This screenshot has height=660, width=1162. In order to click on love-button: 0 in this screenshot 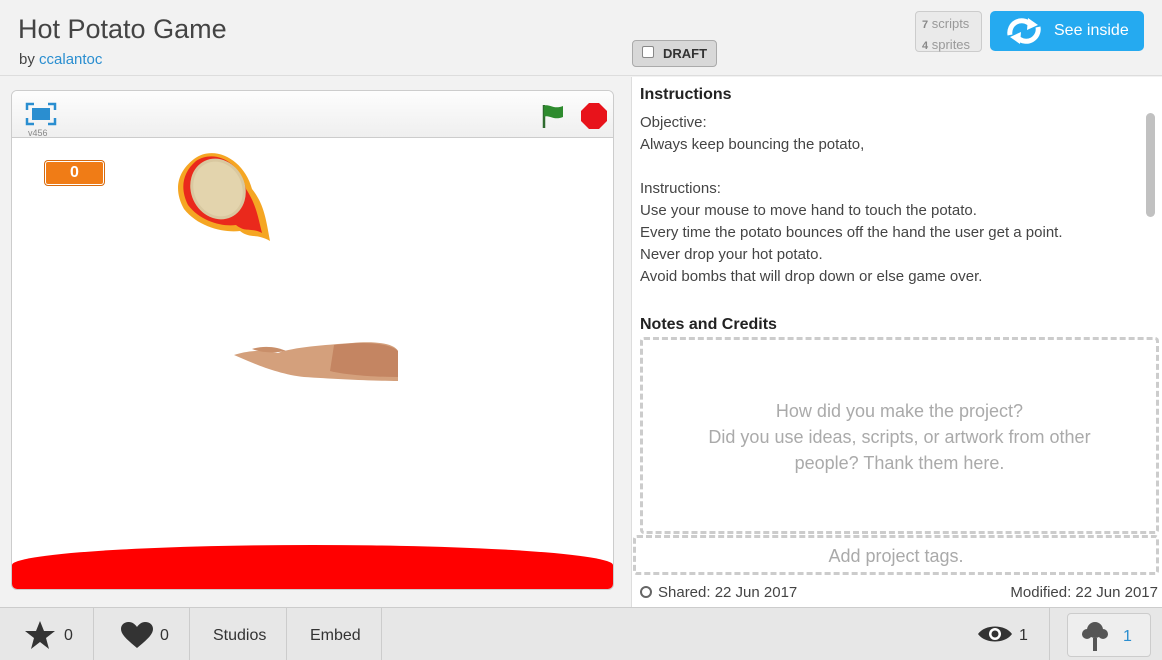, I will do `click(142, 634)`.